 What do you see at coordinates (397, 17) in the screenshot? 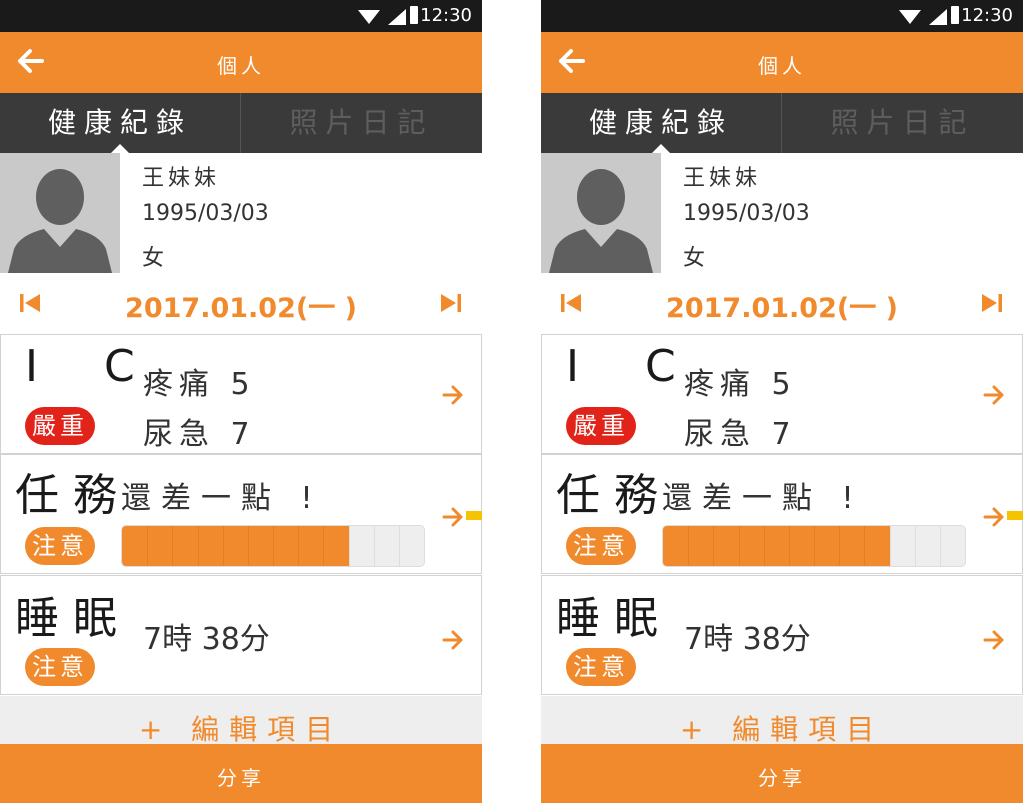
I see `signal-icon` at bounding box center [397, 17].